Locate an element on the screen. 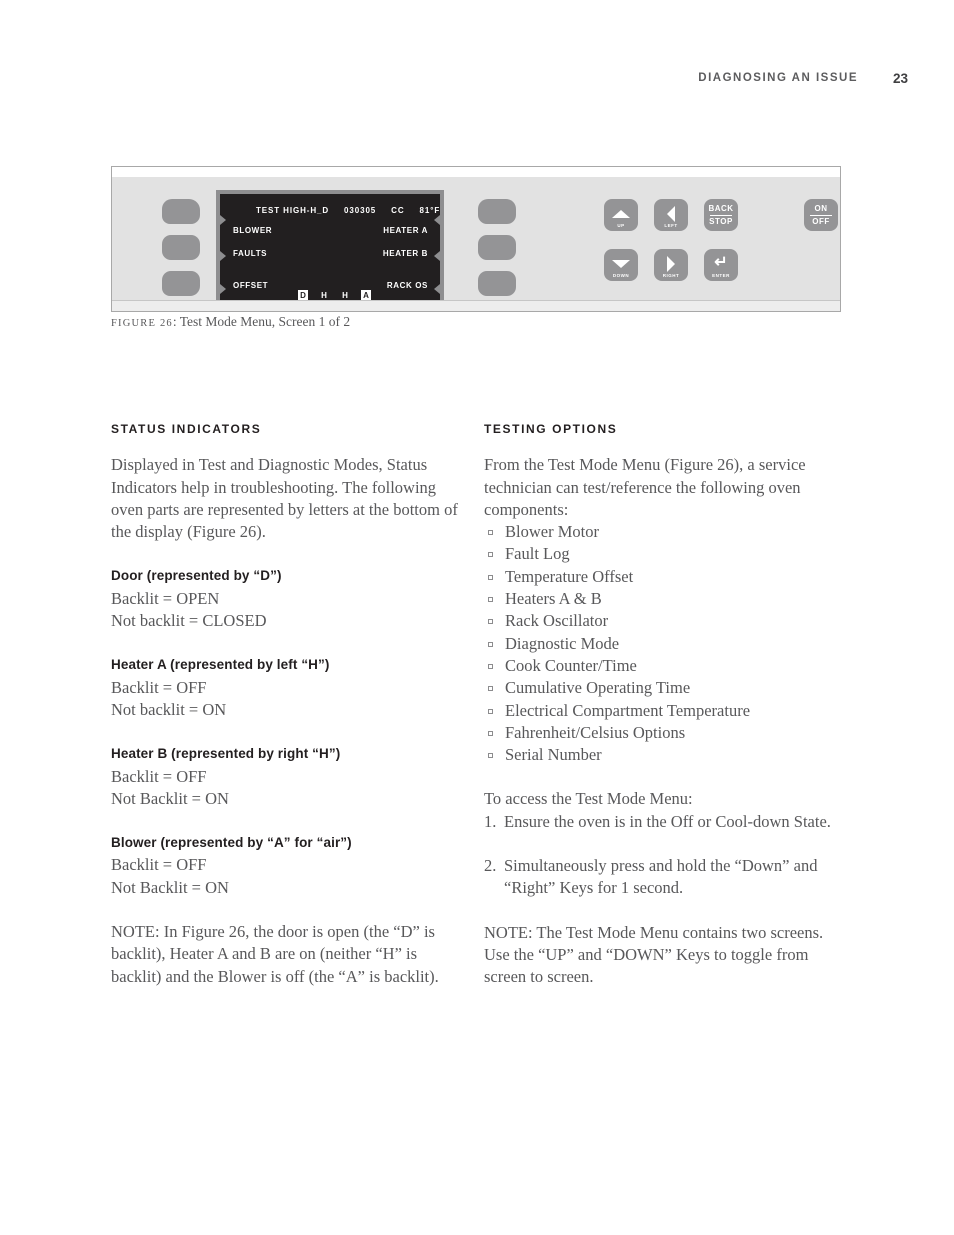 The height and width of the screenshot is (1235, 954). back-label: BACK is located at coordinates (721, 208).